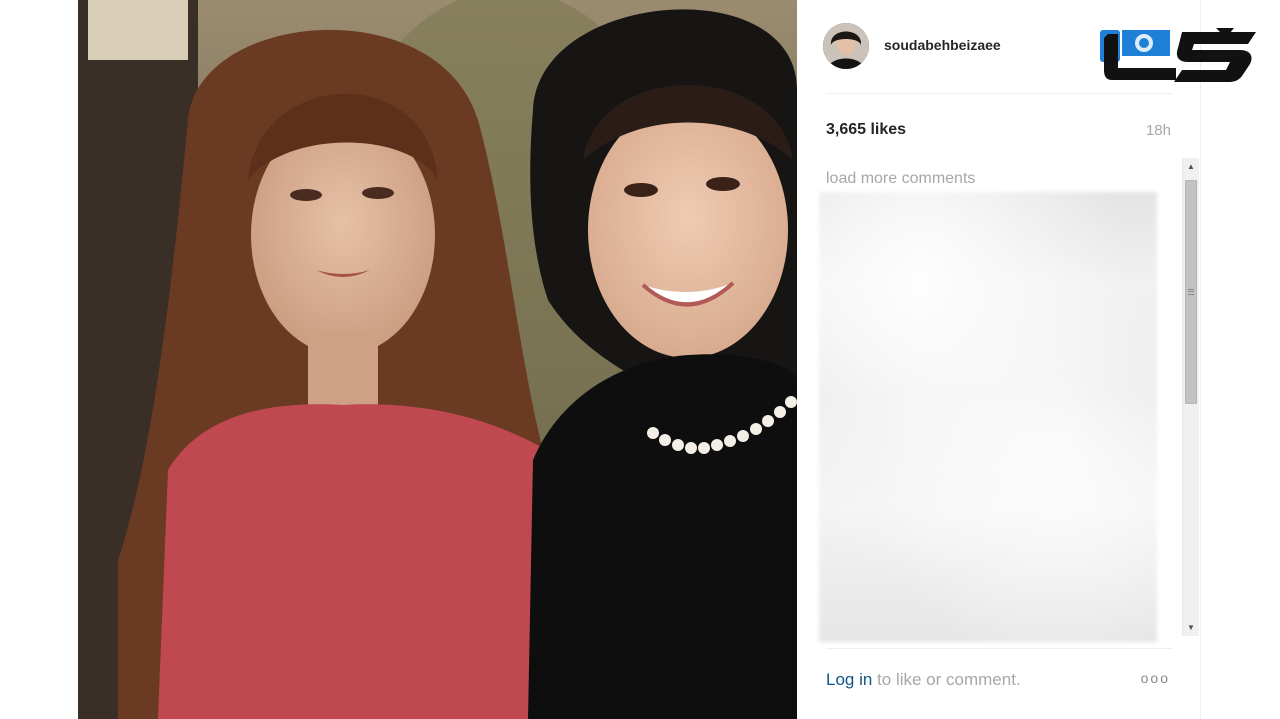  What do you see at coordinates (946, 679) in the screenshot?
I see `login-prompt-suffix: to like or comment.` at bounding box center [946, 679].